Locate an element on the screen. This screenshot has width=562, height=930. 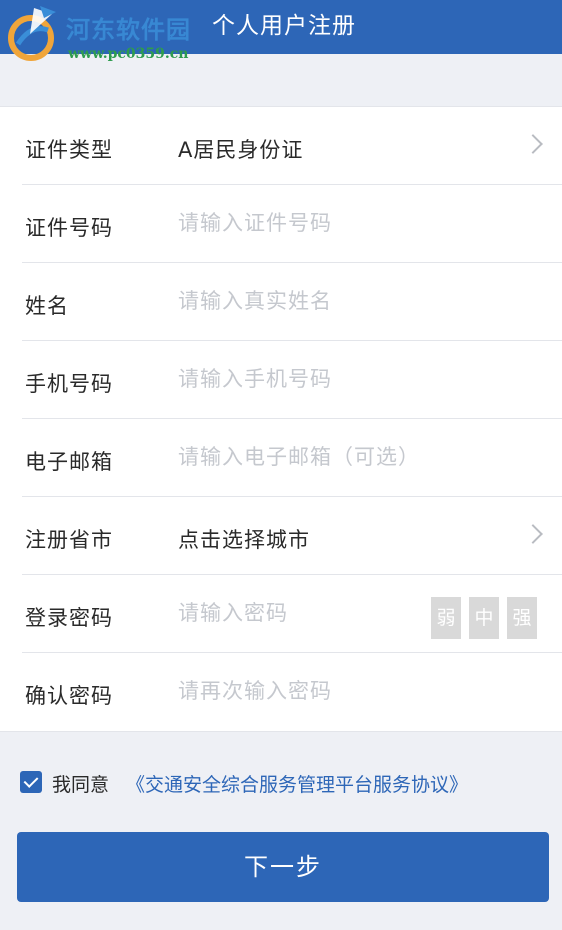
confirm-password-label: 确认密码 is located at coordinates (69, 696).